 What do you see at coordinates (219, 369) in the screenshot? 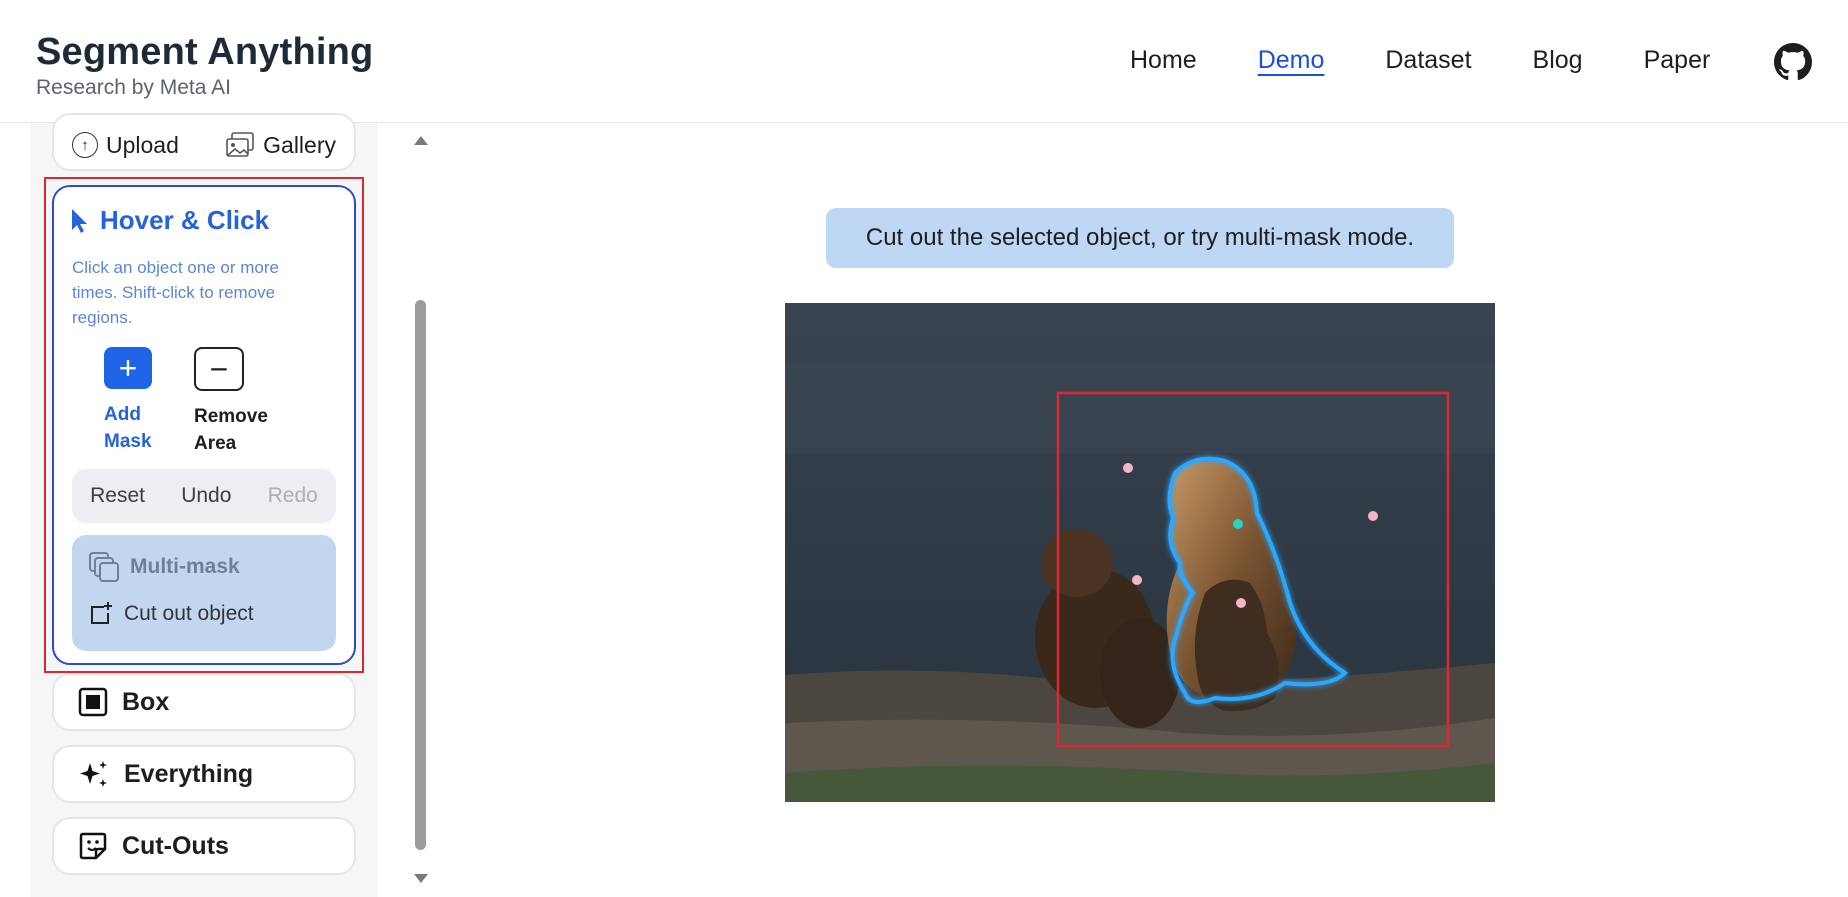
I see `minus-icon: −` at bounding box center [219, 369].